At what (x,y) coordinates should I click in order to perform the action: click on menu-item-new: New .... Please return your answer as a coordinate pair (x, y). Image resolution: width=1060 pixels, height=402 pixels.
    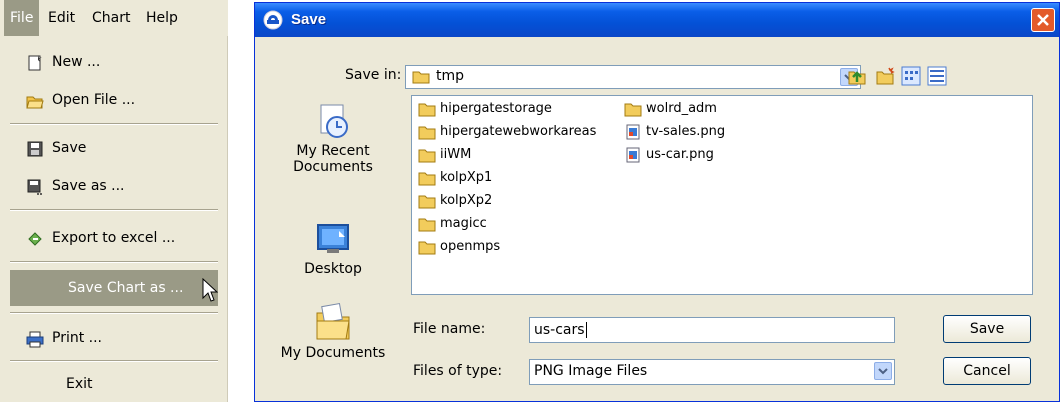
    Looking at the image, I should click on (114, 62).